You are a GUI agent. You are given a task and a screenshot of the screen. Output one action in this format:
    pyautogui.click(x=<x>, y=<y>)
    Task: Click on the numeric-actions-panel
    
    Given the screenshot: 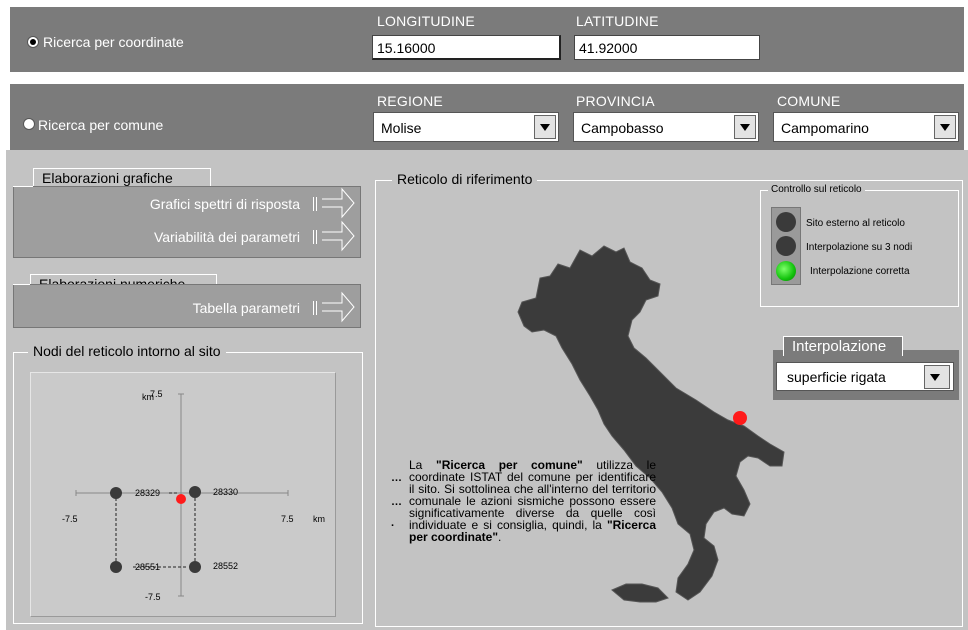 What is the action you would take?
    pyautogui.click(x=187, y=306)
    